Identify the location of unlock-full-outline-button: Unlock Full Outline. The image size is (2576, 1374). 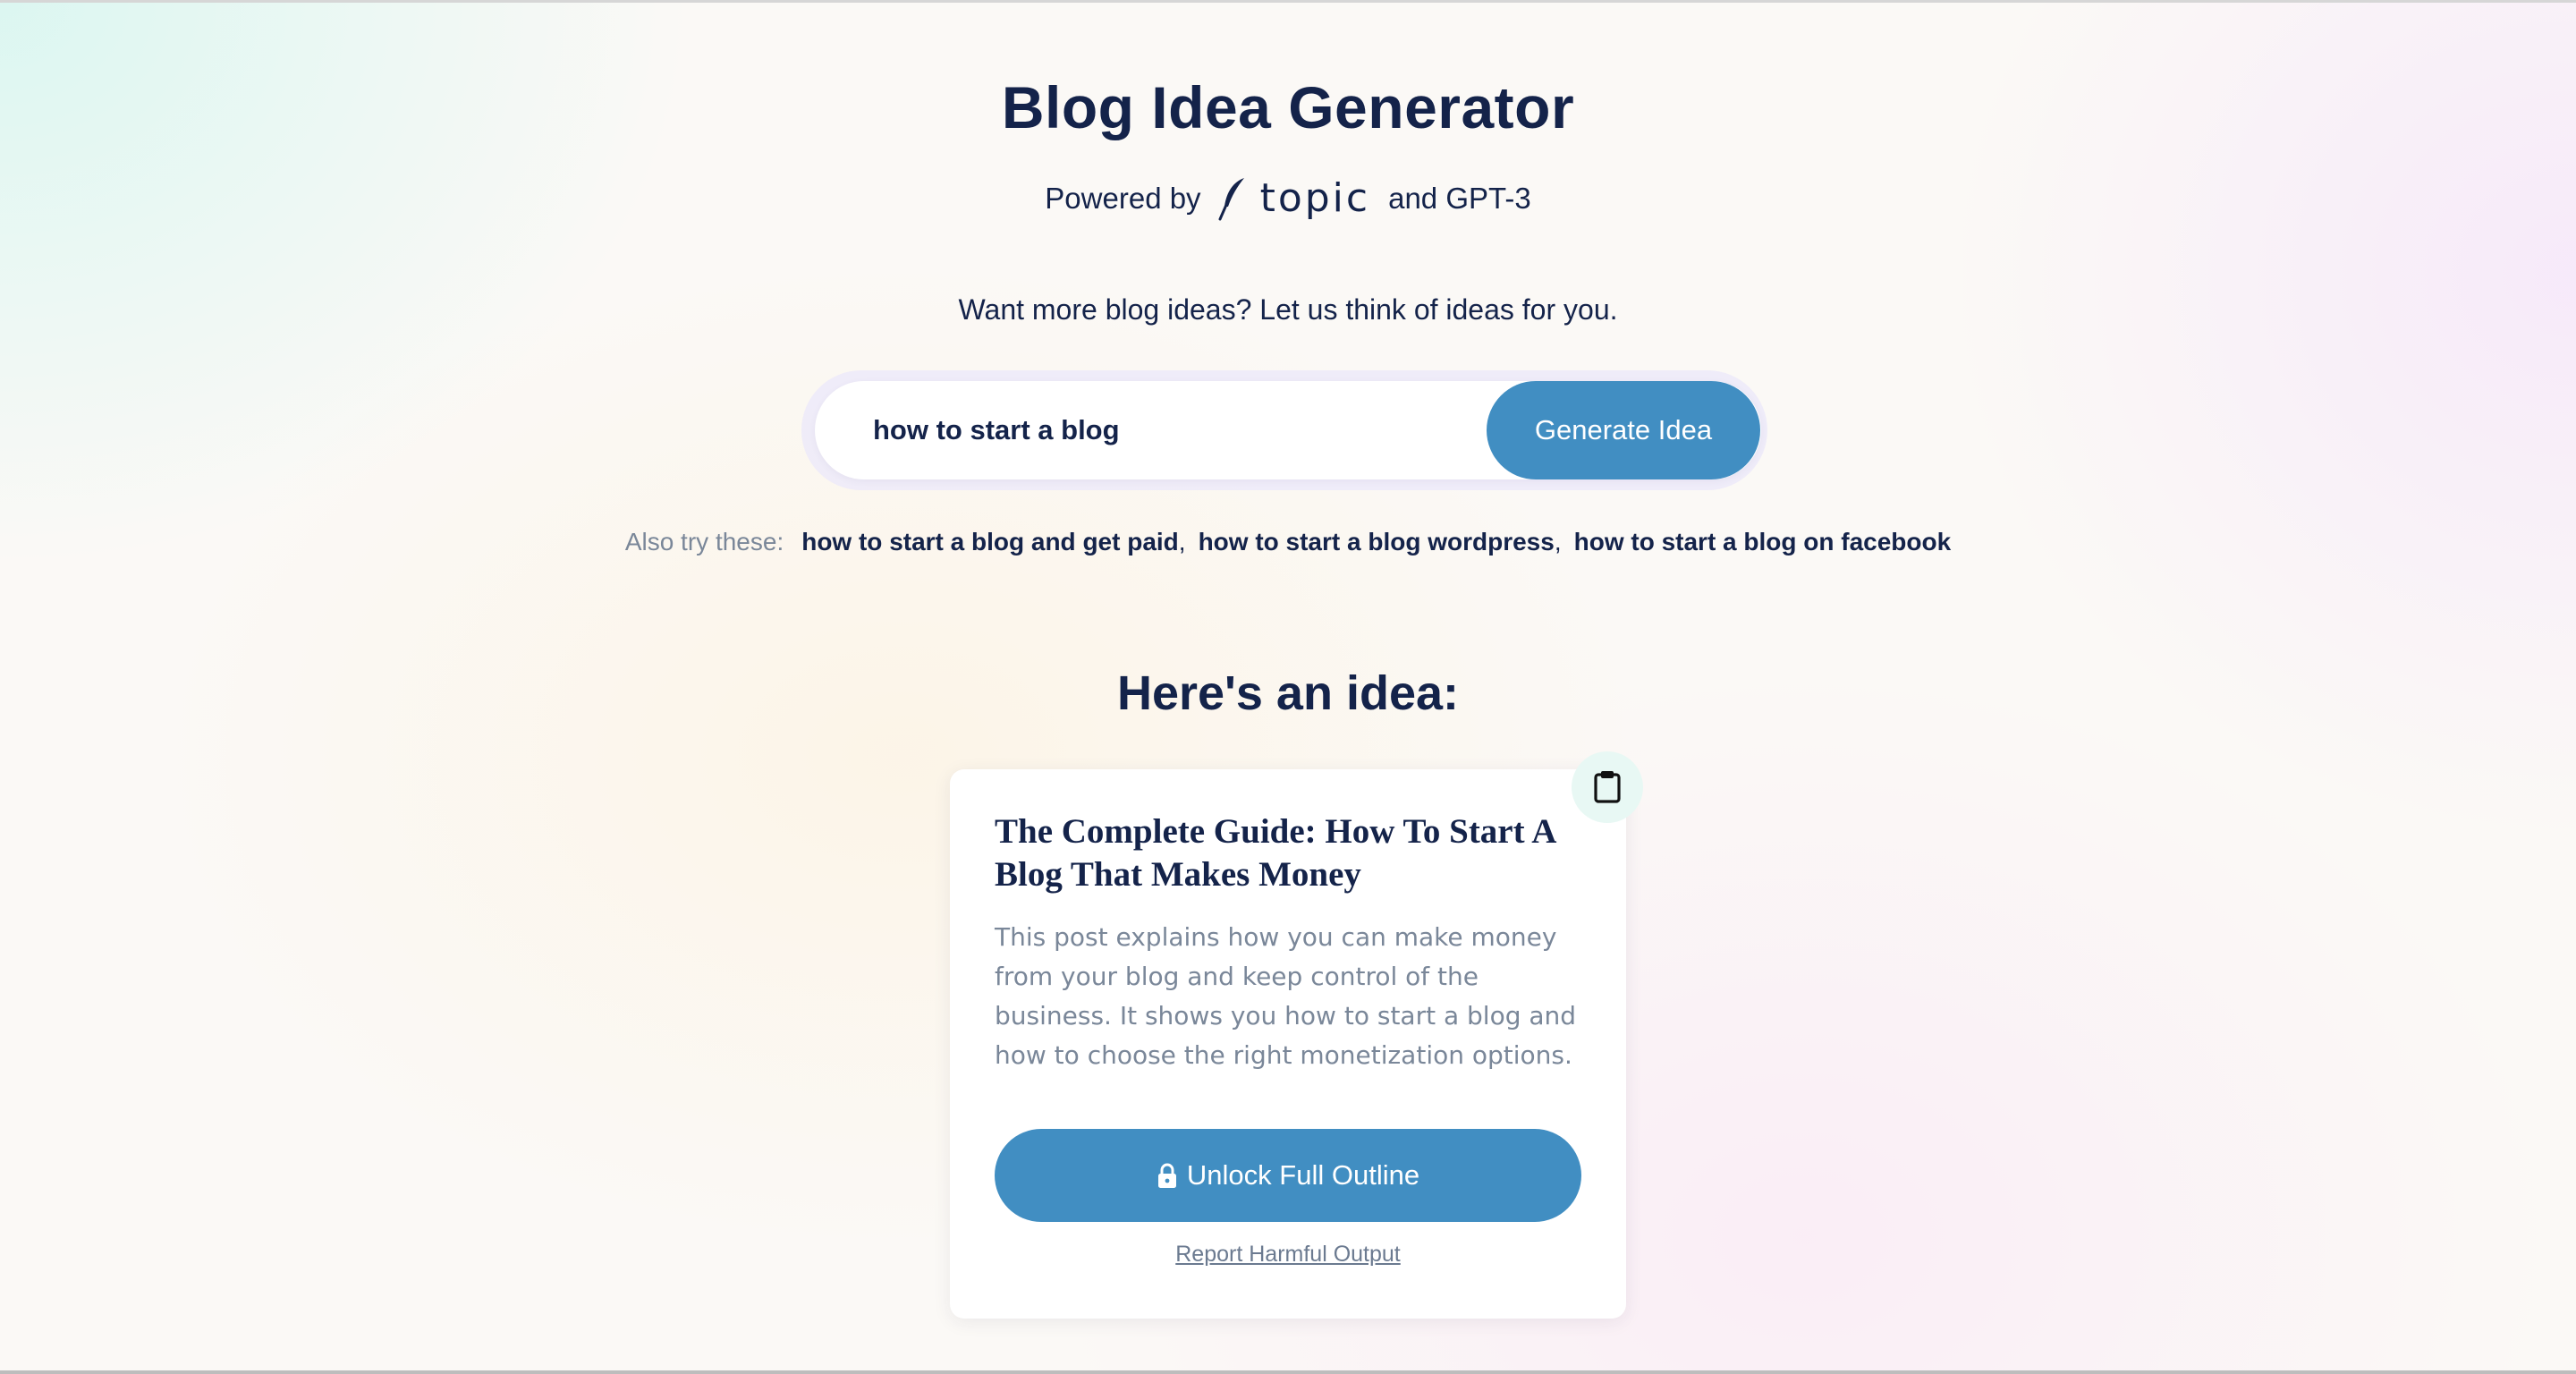
(1288, 1175).